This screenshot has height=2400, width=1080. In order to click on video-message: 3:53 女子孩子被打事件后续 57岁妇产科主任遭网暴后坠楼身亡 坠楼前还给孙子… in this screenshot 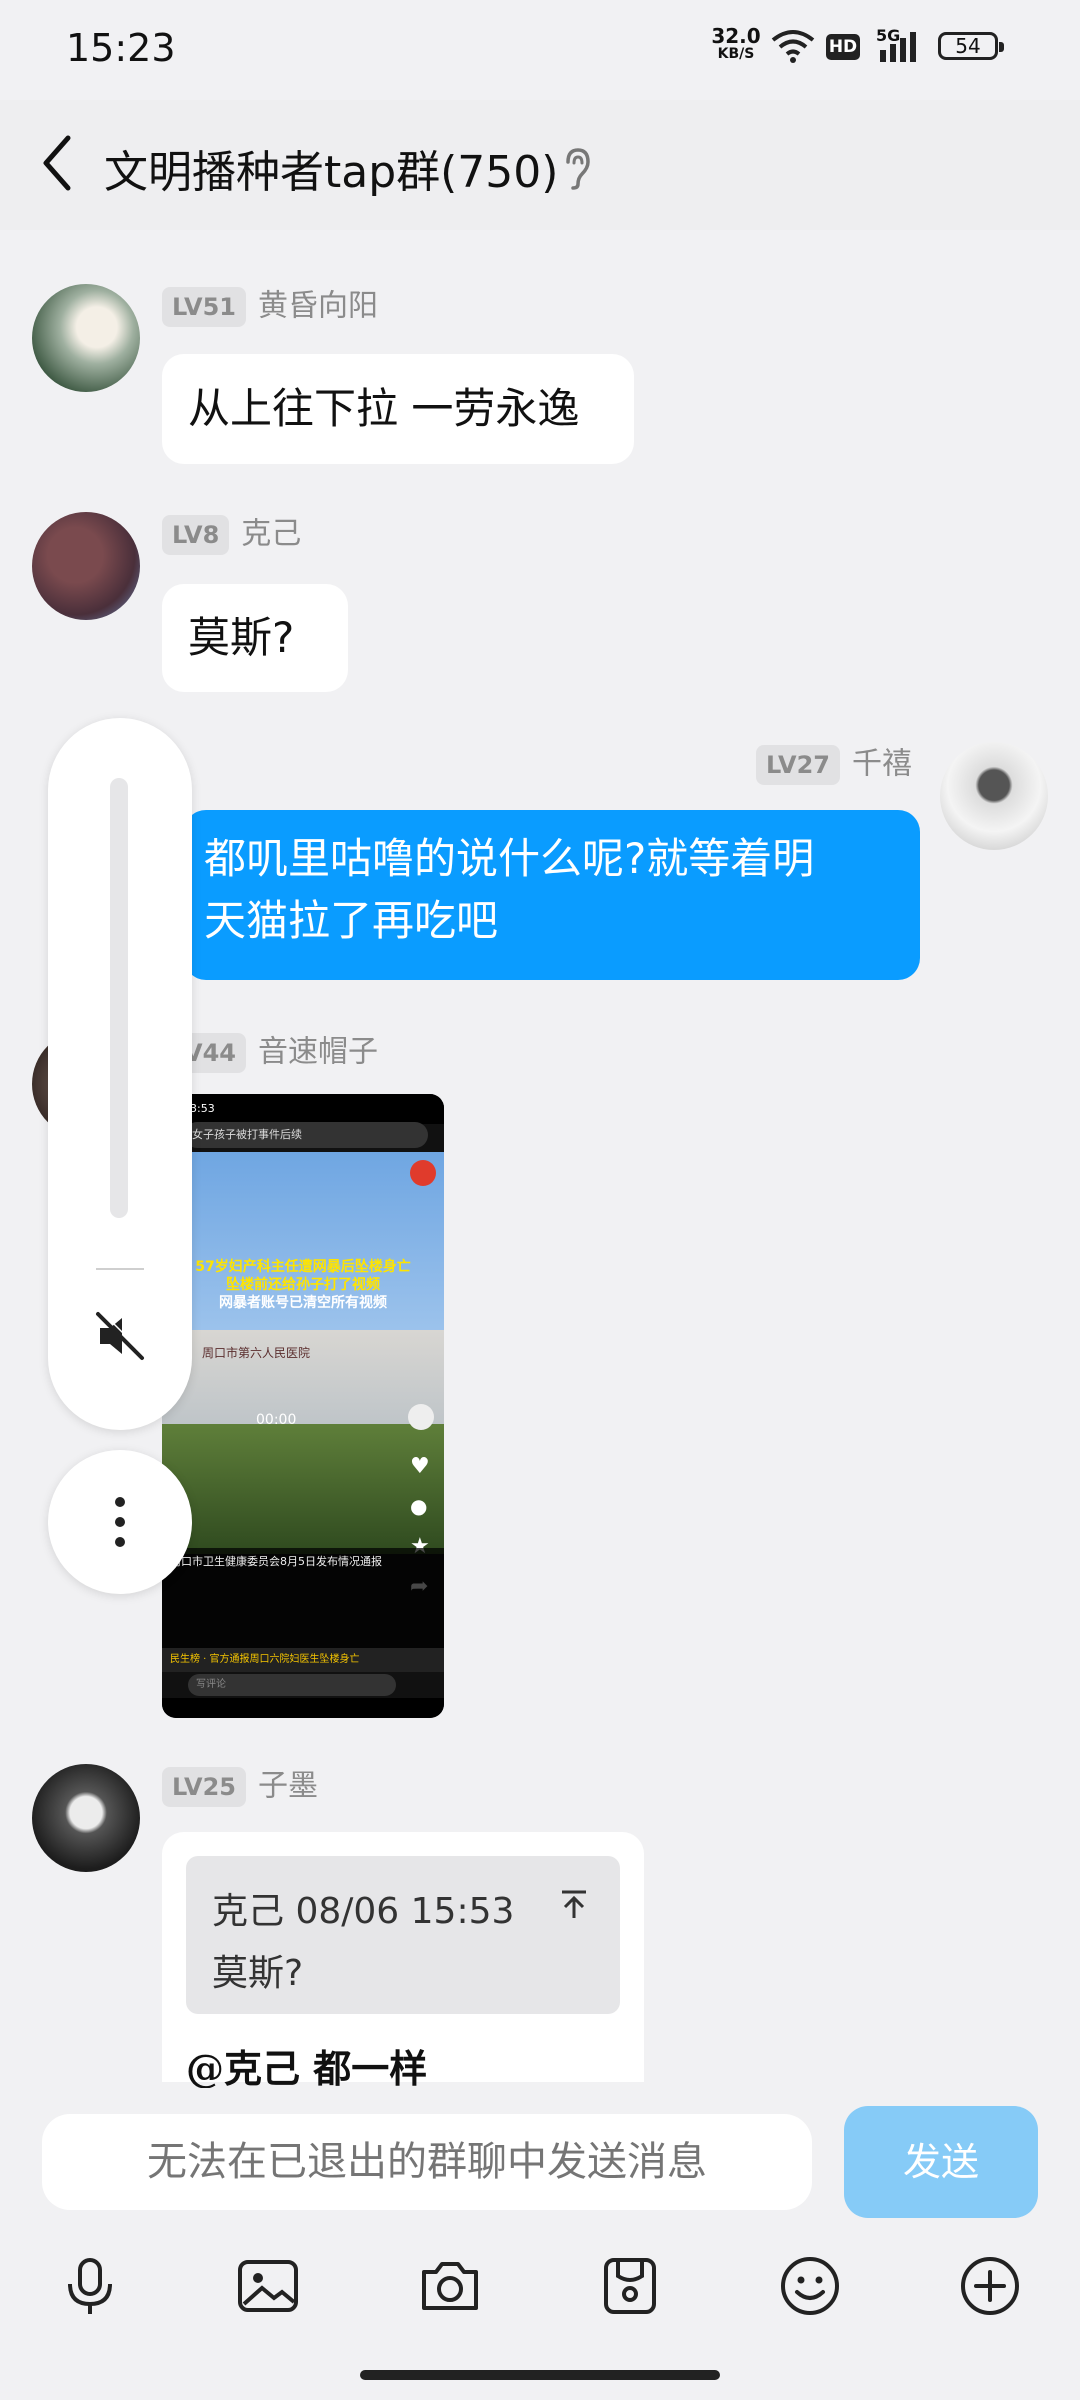, I will do `click(303, 1406)`.